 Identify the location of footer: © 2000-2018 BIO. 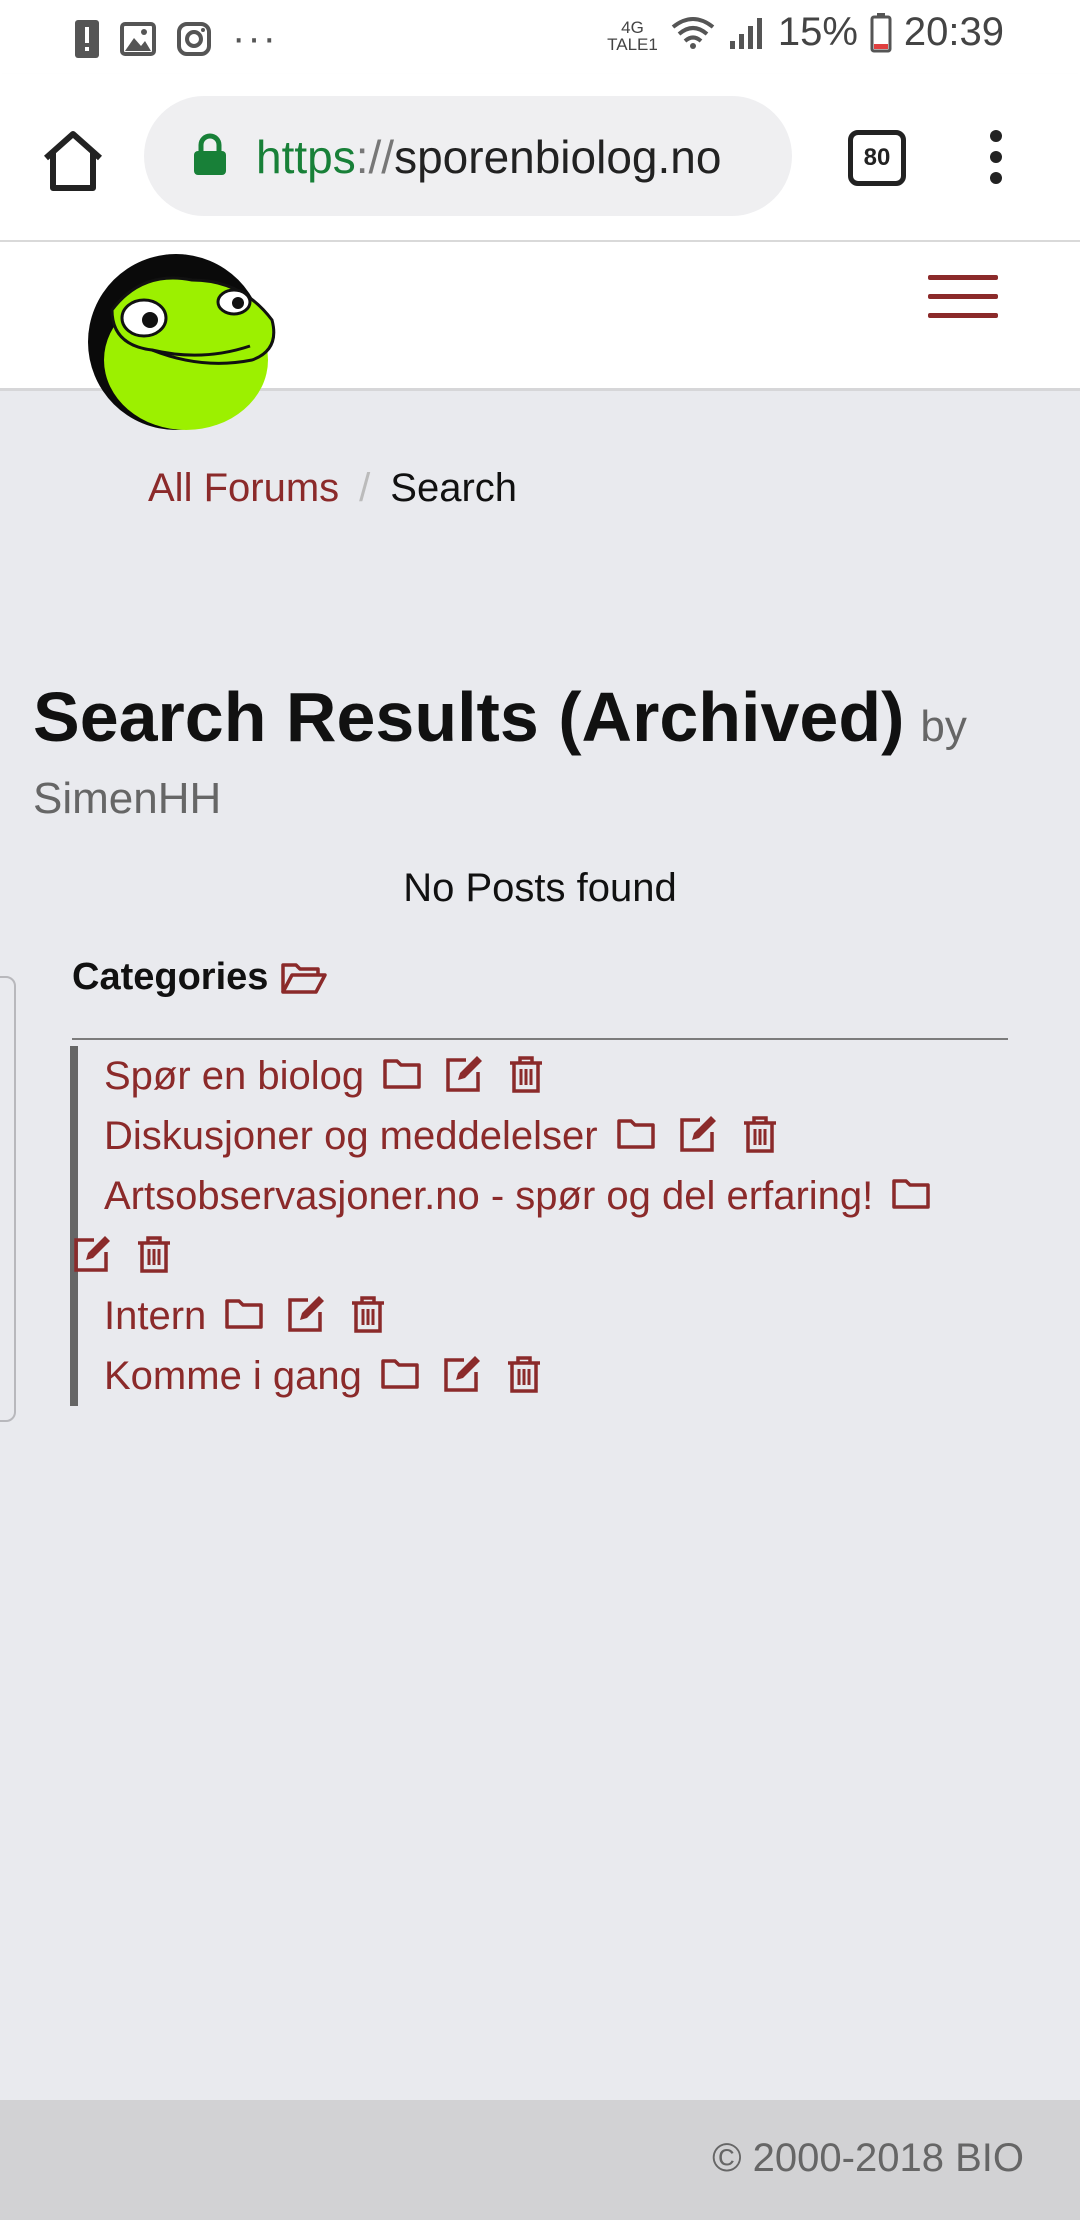
(540, 2160).